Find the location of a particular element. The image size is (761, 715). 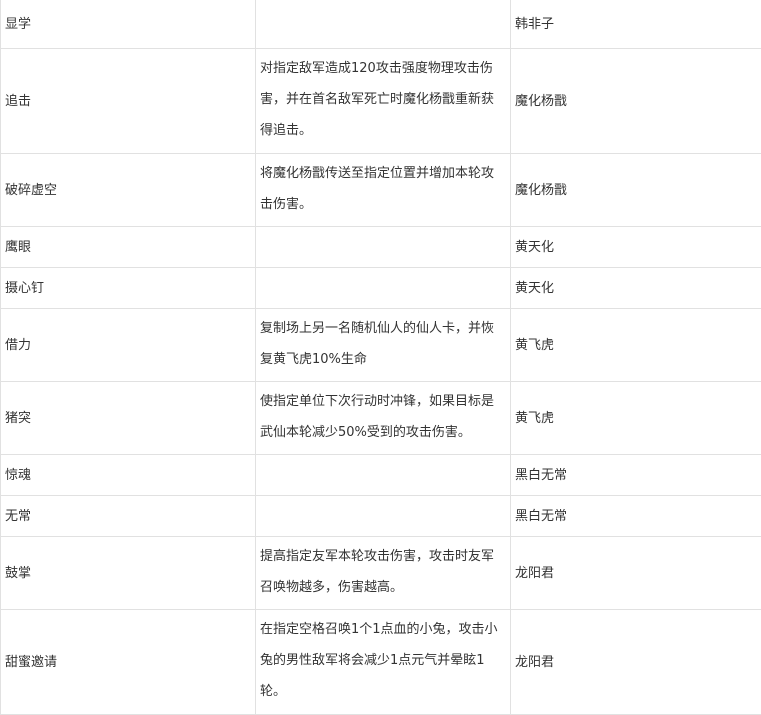

table-row: 摄心钉 黄天化 is located at coordinates (381, 288).